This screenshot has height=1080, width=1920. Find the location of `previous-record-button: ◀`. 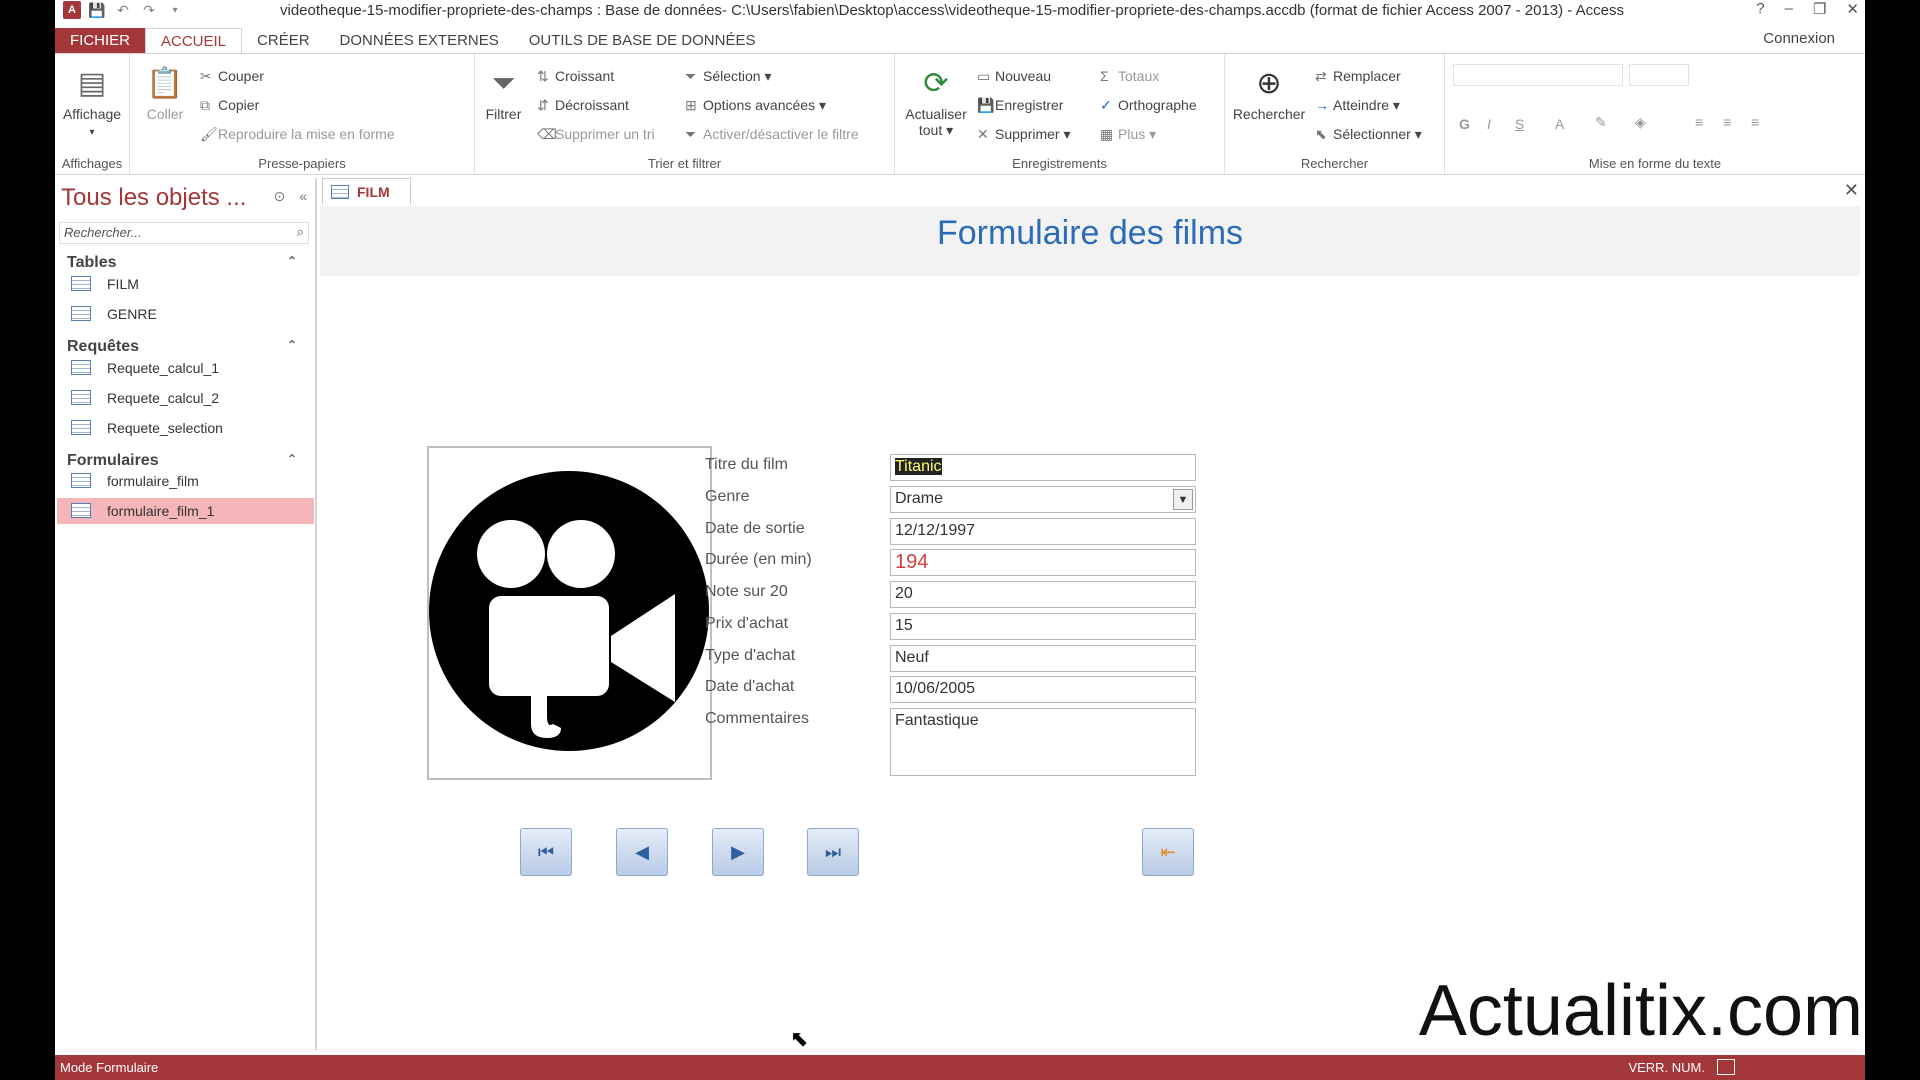

previous-record-button: ◀ is located at coordinates (642, 852).